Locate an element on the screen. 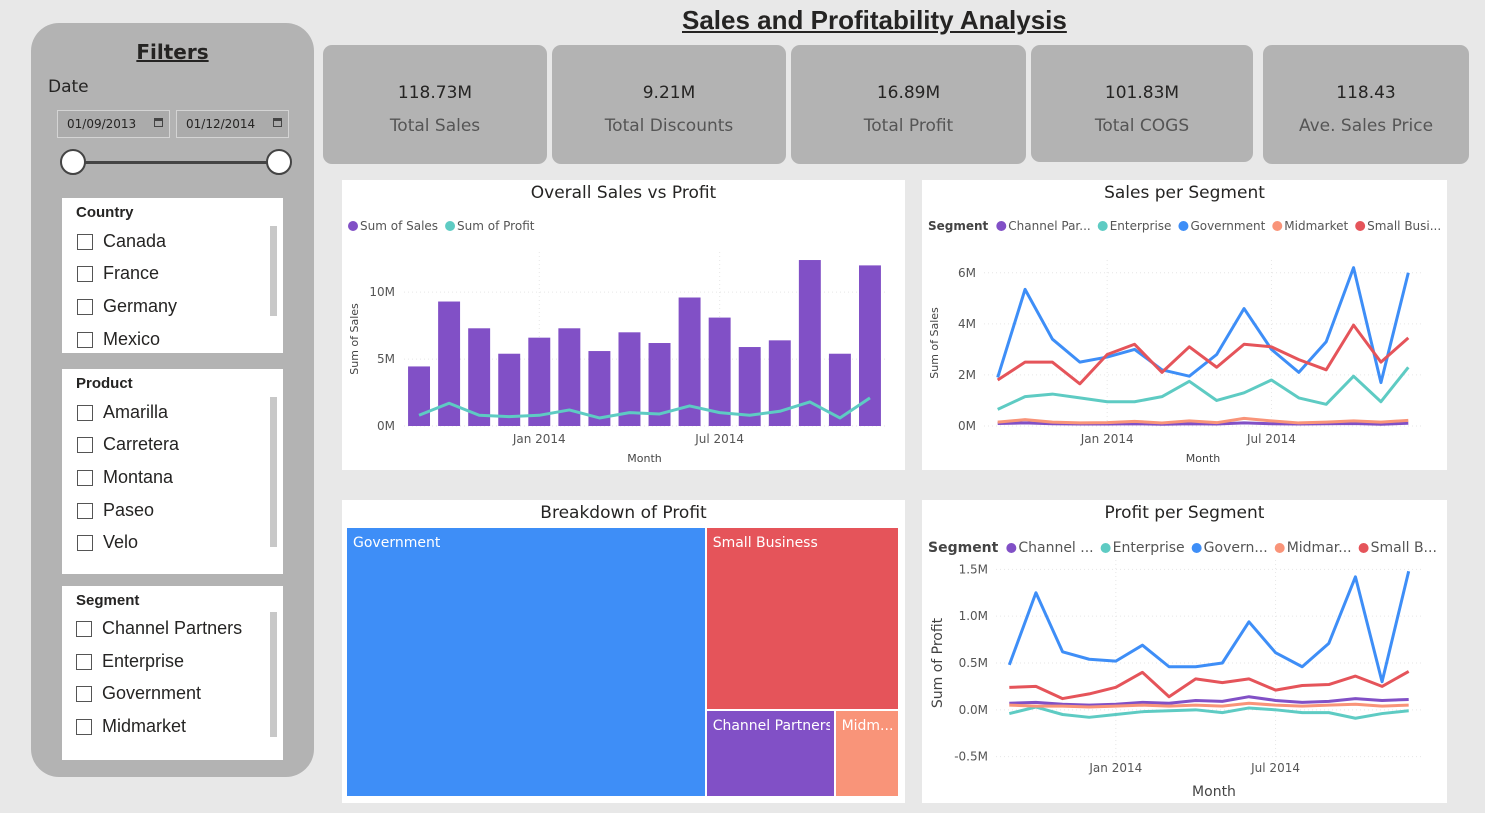 The image size is (1485, 813). kpi-card-total-sales: 118.73M Total Sales is located at coordinates (435, 104).